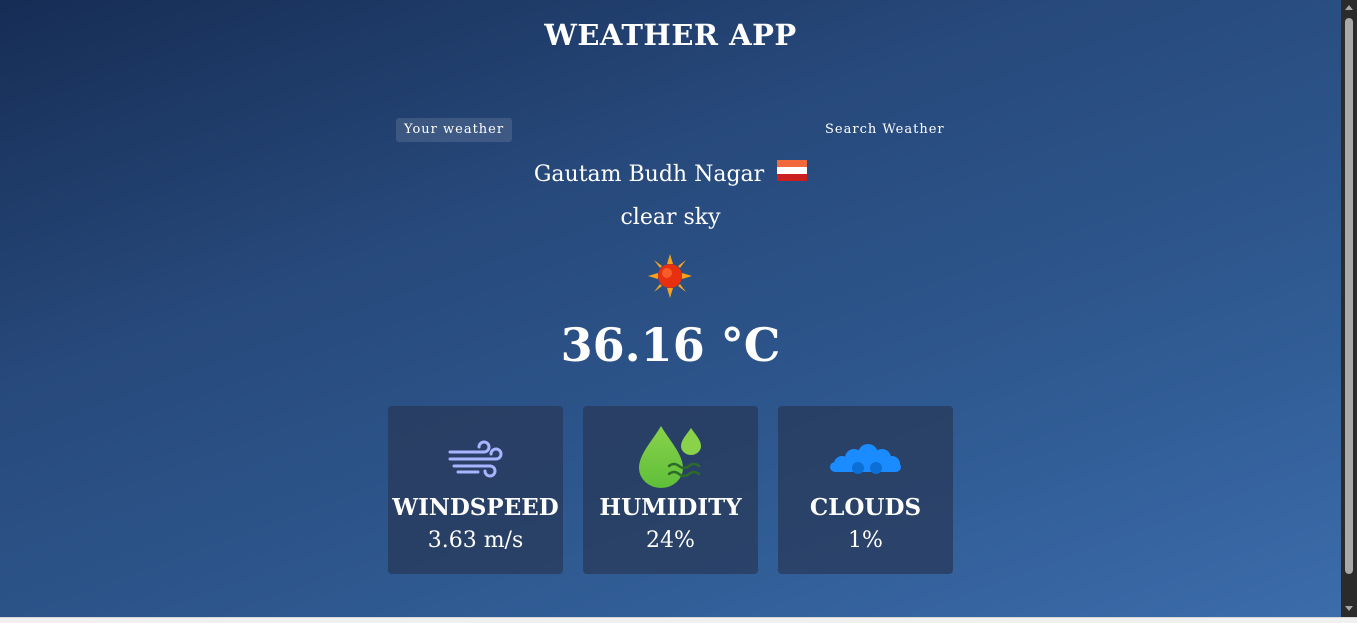 The width and height of the screenshot is (1357, 623). I want to click on windspeed-value: 3.63 m/s, so click(475, 540).